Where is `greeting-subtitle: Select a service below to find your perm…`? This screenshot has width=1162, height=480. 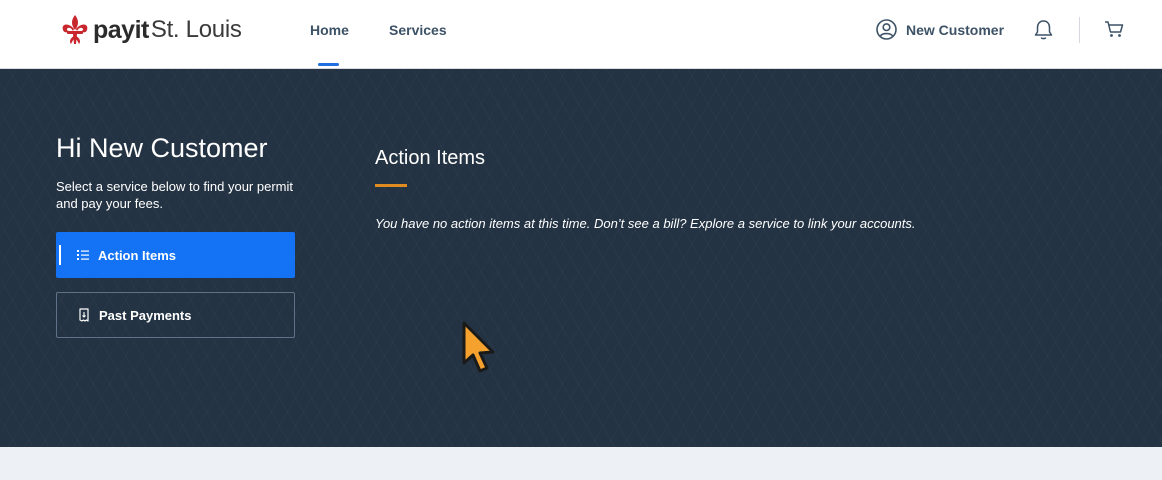
greeting-subtitle: Select a service below to find your perm… is located at coordinates (174, 195).